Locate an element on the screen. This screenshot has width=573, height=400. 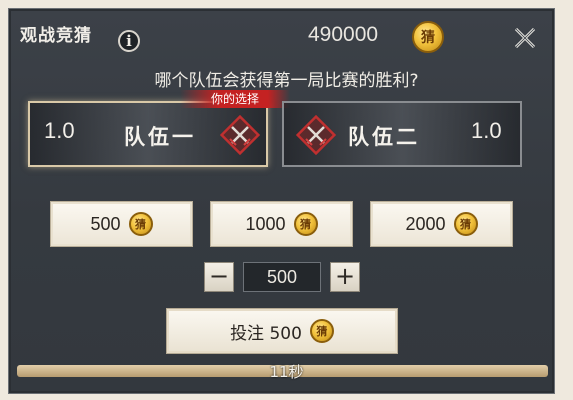
close-icon is located at coordinates (525, 38).